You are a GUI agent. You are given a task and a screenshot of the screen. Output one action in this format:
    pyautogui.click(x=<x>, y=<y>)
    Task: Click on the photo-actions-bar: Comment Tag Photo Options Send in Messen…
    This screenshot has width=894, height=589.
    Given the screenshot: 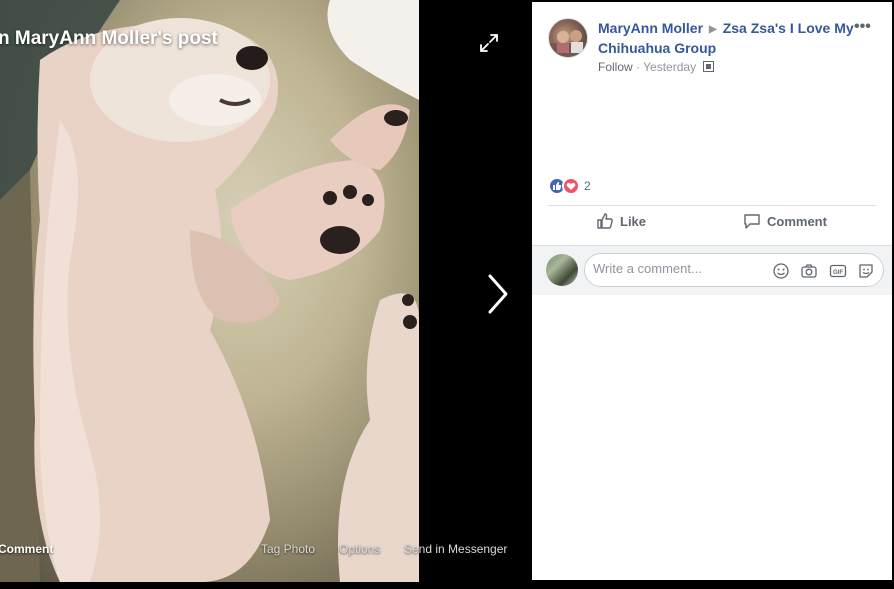 What is the action you would take?
    pyautogui.click(x=266, y=550)
    